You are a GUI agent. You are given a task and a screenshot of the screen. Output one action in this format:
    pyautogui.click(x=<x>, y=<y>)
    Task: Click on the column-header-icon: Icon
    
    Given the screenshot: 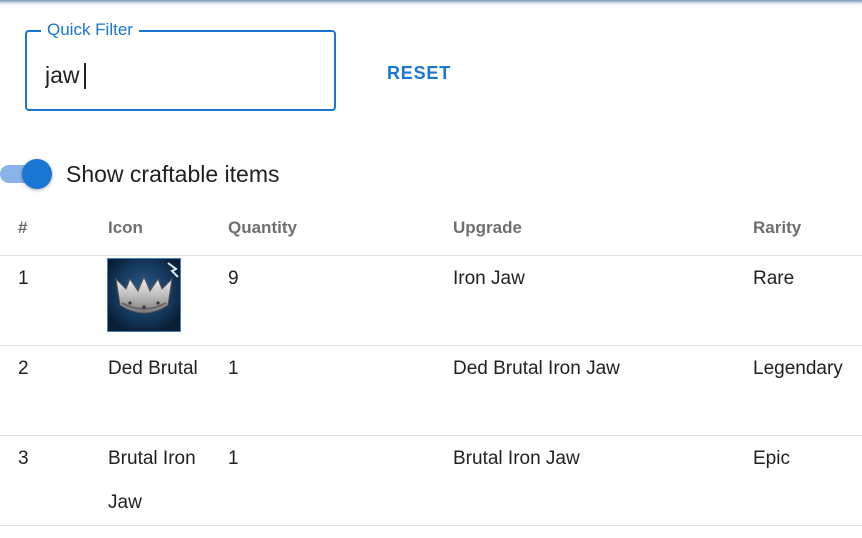 What is the action you would take?
    pyautogui.click(x=155, y=228)
    